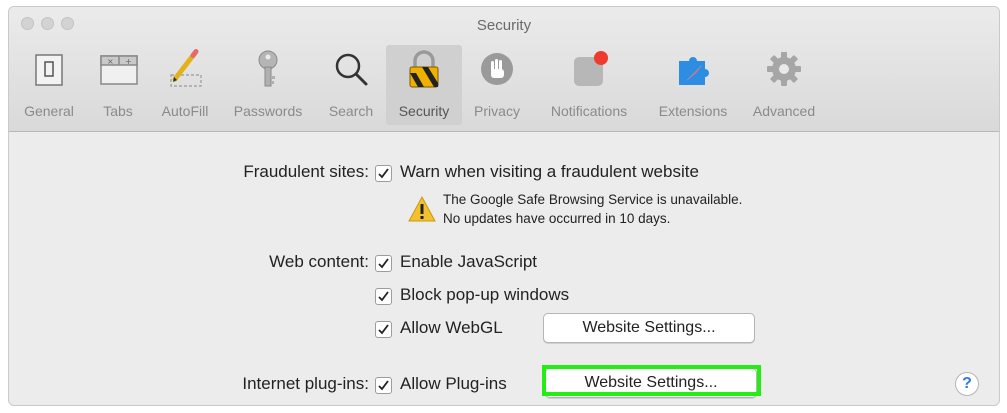 Image resolution: width=1007 pixels, height=413 pixels. Describe the element at coordinates (424, 111) in the screenshot. I see `tab-security-label: Security` at that location.